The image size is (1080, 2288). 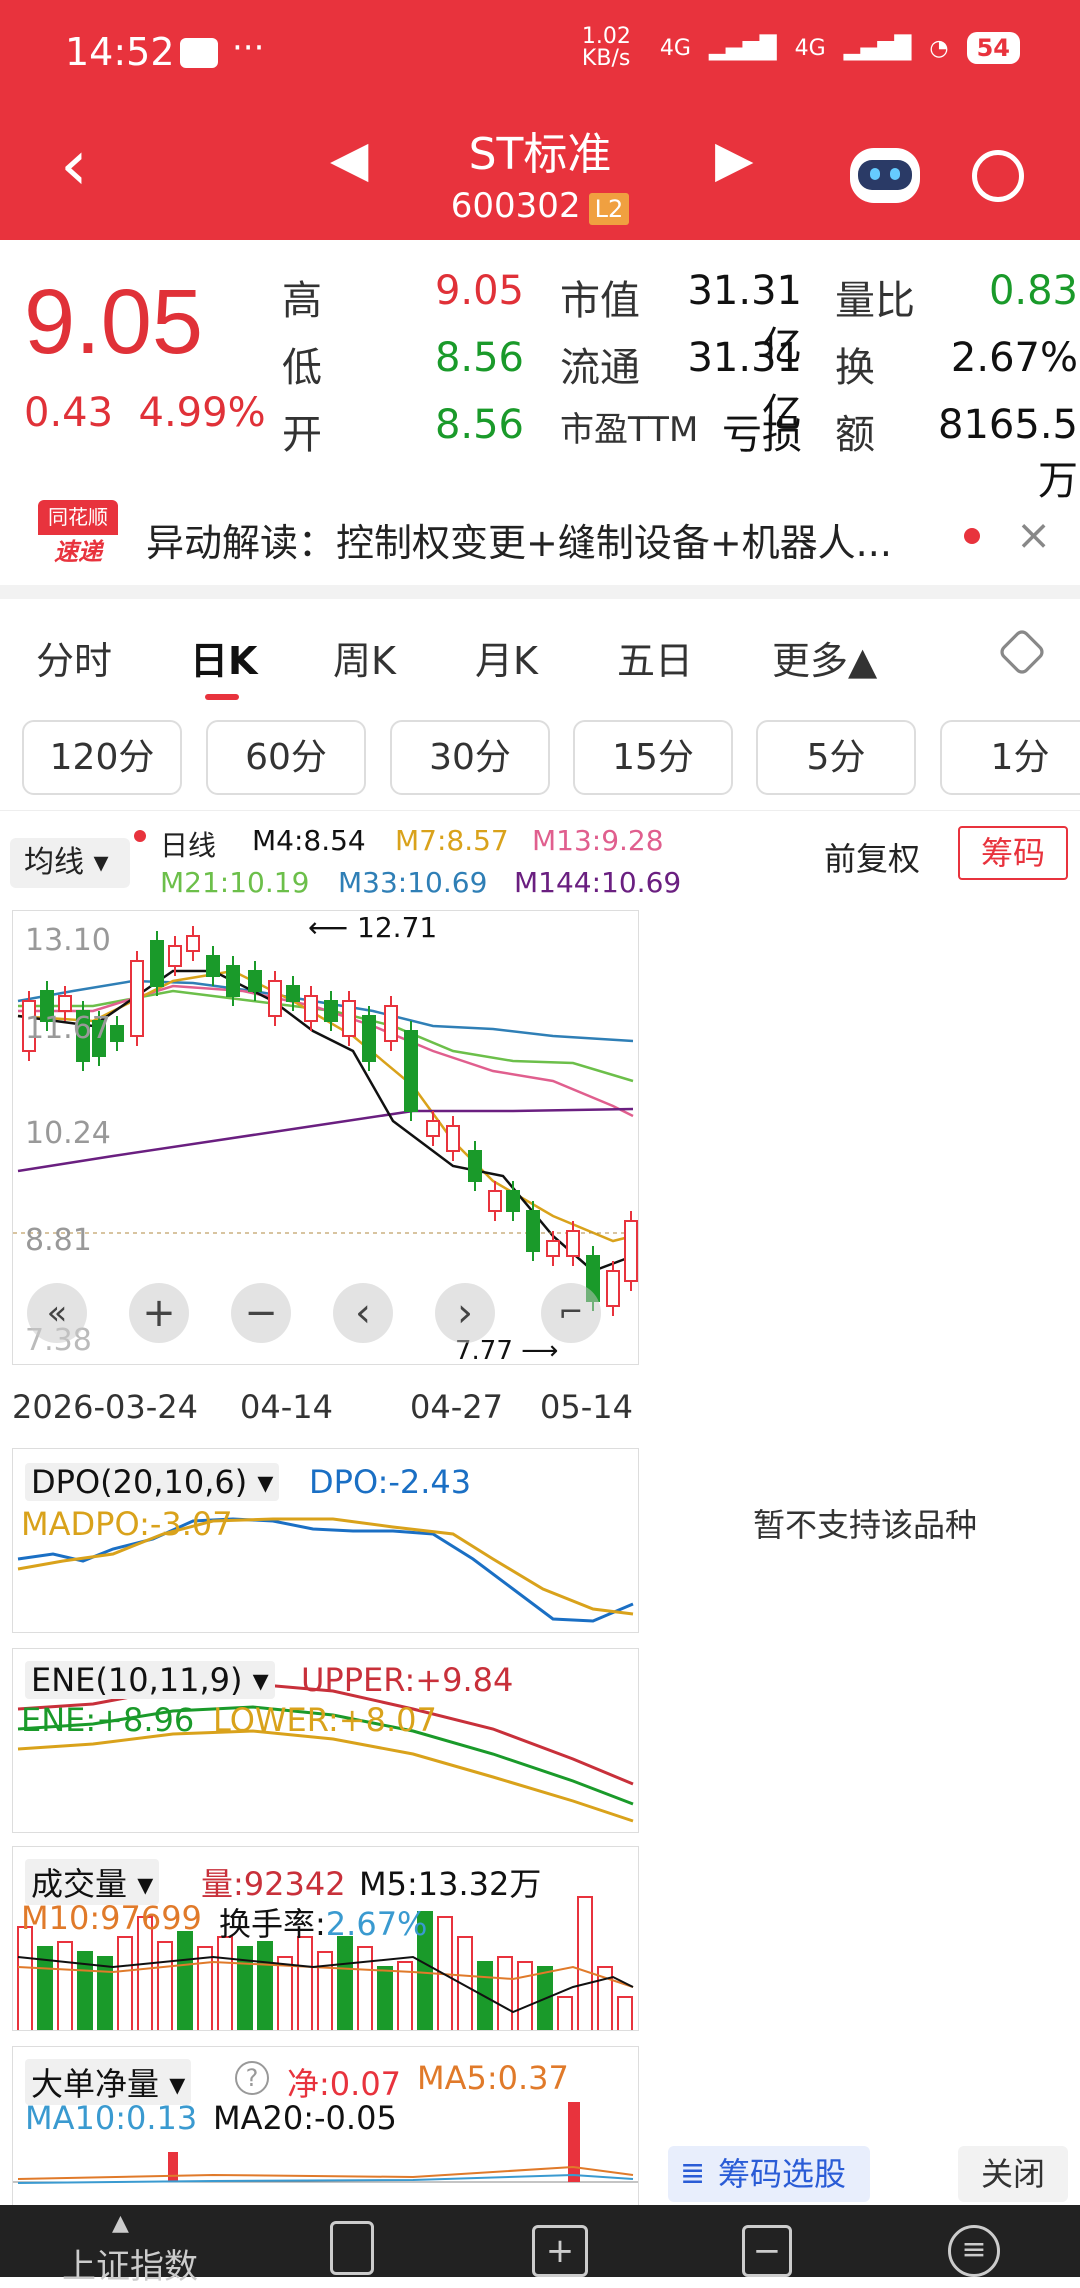 What do you see at coordinates (767, 2251) in the screenshot?
I see `trade-icon: −` at bounding box center [767, 2251].